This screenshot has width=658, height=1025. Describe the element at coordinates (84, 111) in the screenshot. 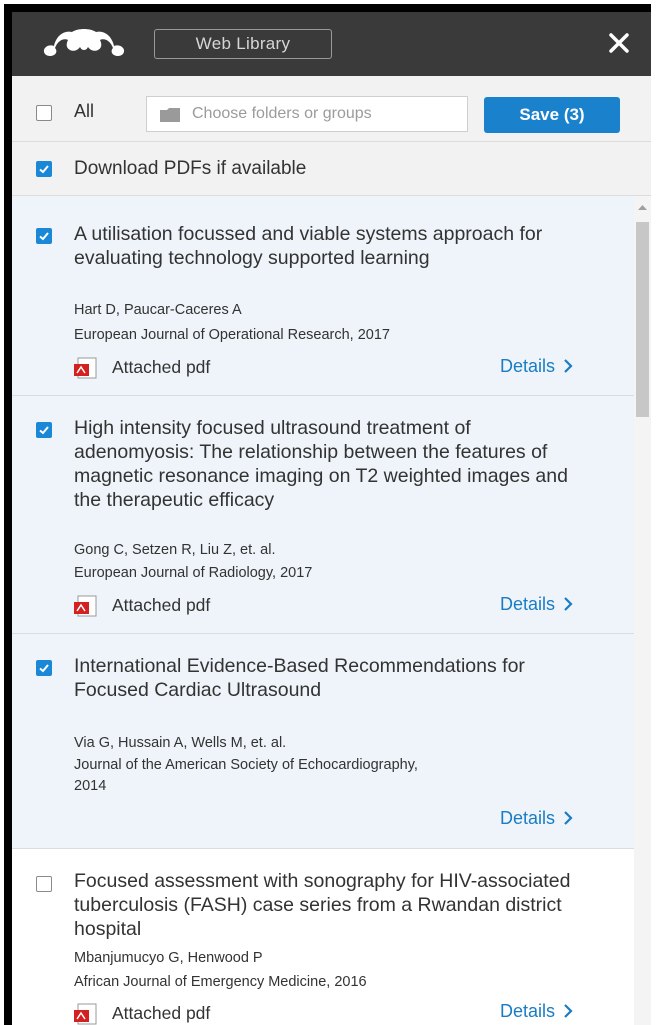

I see `select-all-label: All` at that location.